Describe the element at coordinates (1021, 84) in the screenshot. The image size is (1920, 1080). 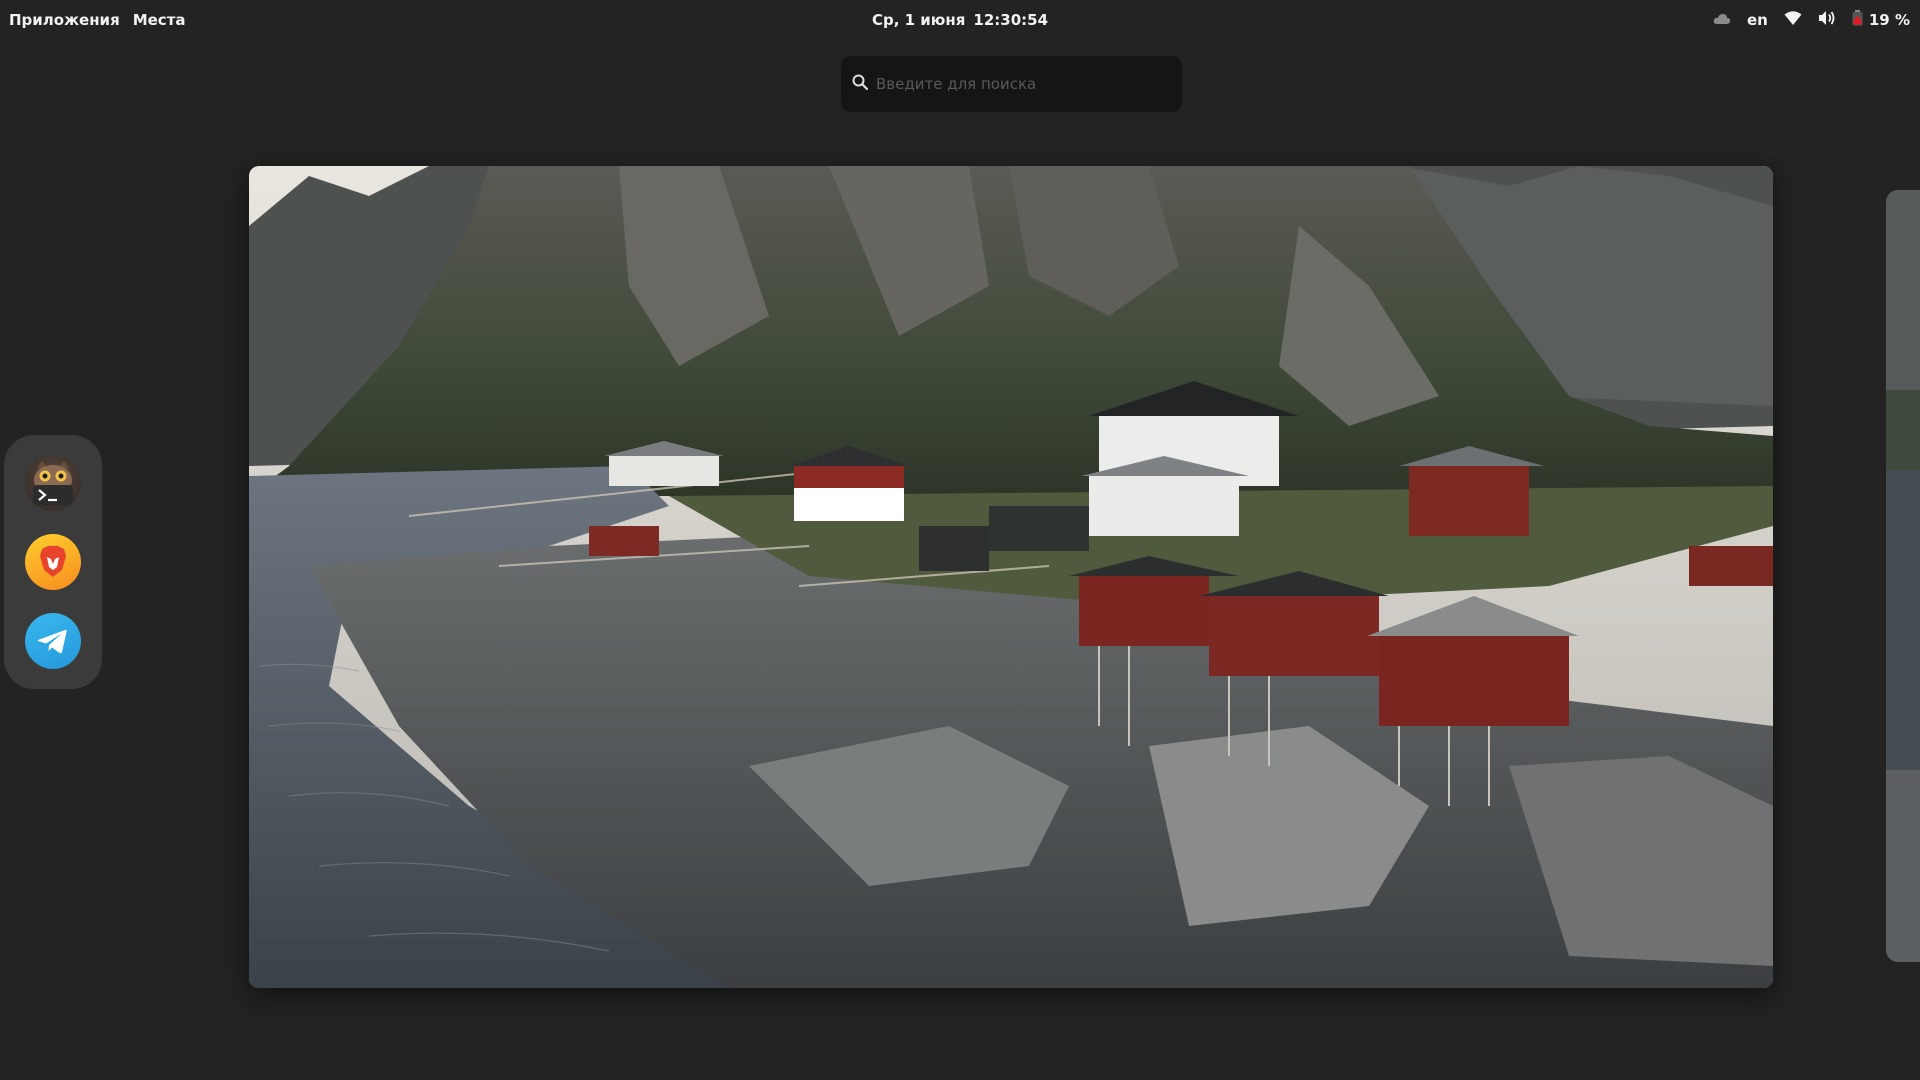
I see `search-input` at that location.